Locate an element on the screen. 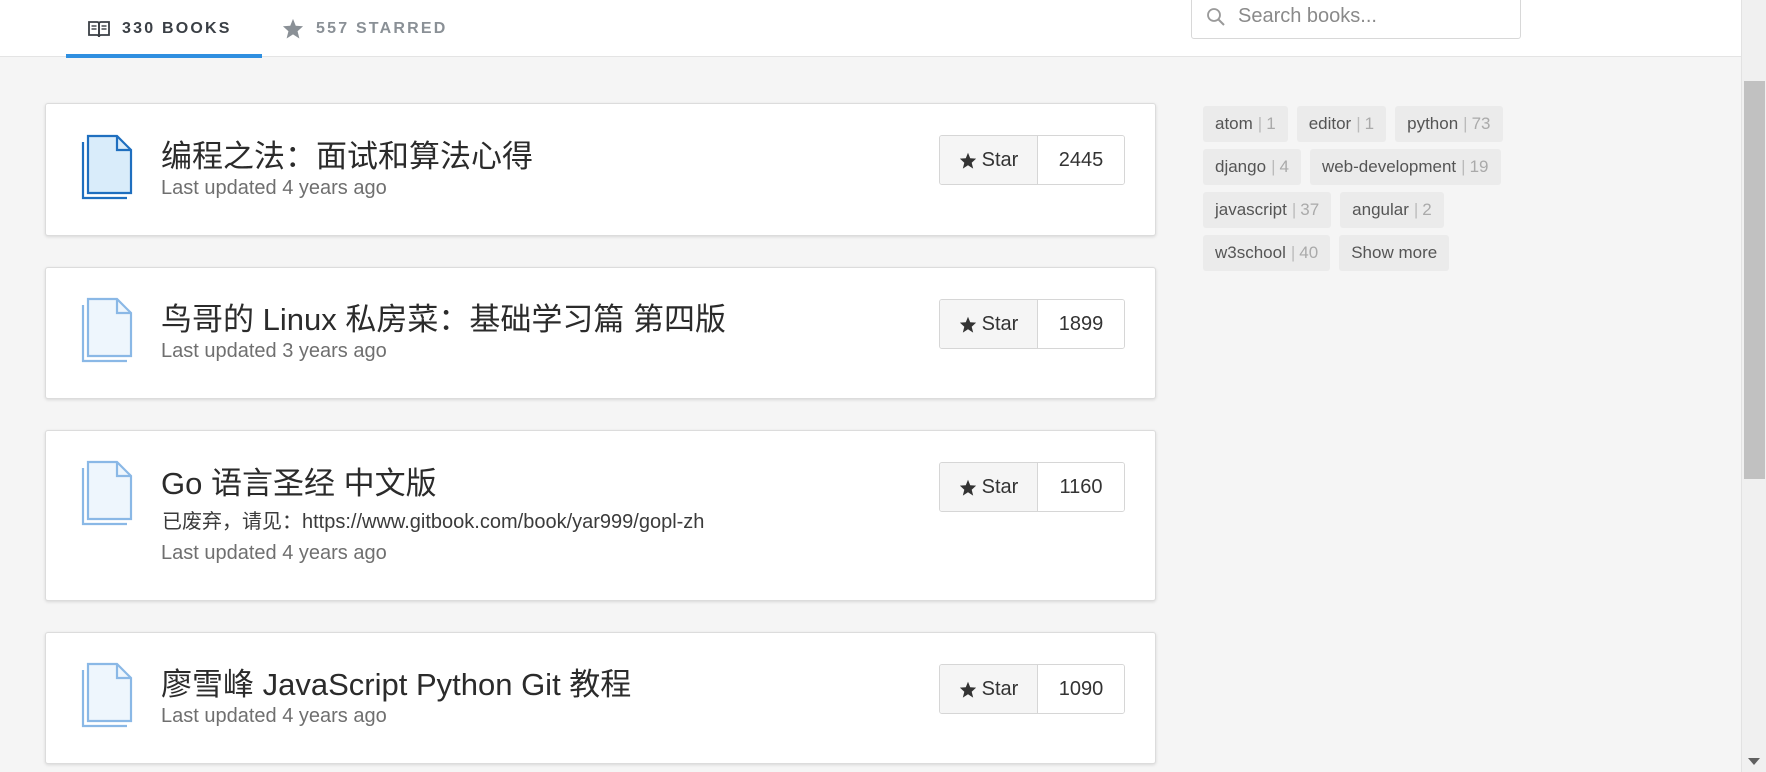  tag-atom: atom | 1 is located at coordinates (1245, 124).